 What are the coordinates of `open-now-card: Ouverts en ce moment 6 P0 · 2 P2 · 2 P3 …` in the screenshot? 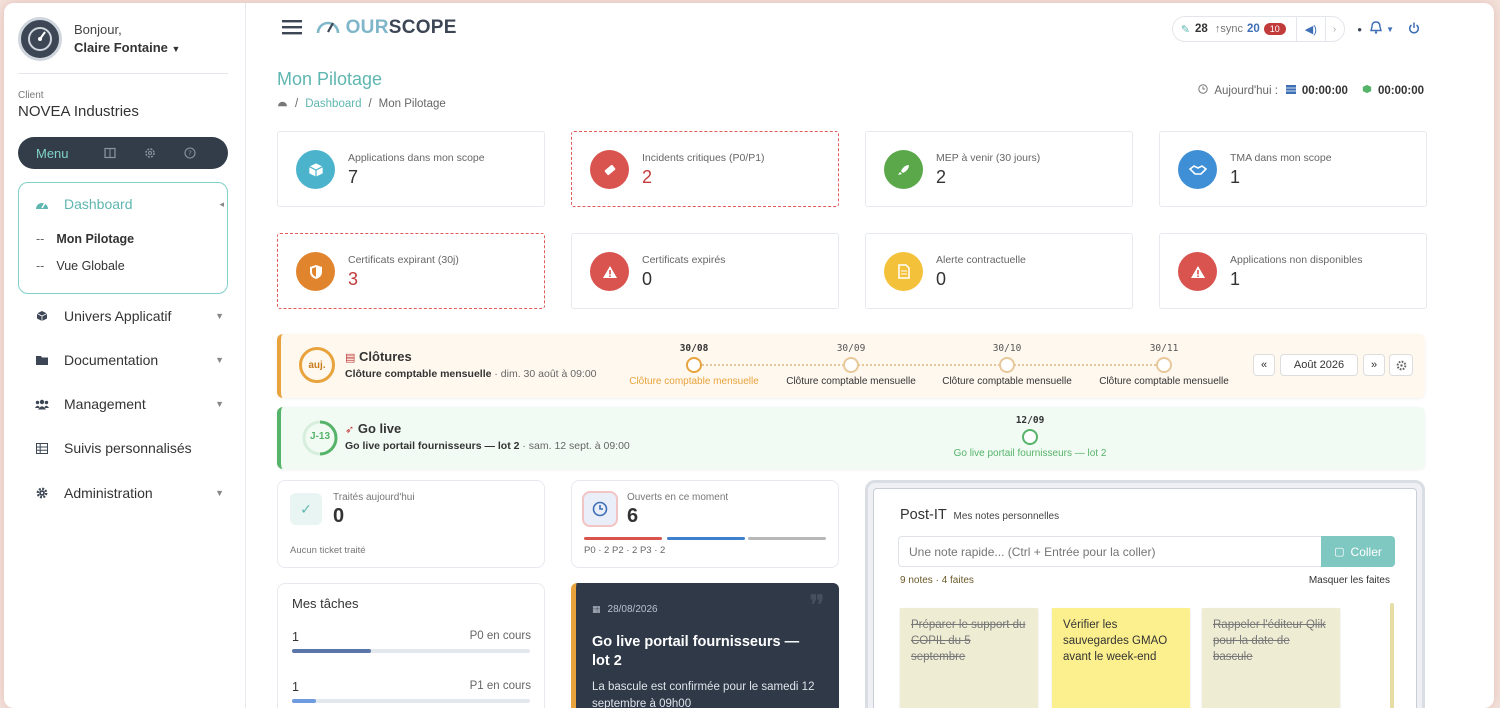 It's located at (705, 524).